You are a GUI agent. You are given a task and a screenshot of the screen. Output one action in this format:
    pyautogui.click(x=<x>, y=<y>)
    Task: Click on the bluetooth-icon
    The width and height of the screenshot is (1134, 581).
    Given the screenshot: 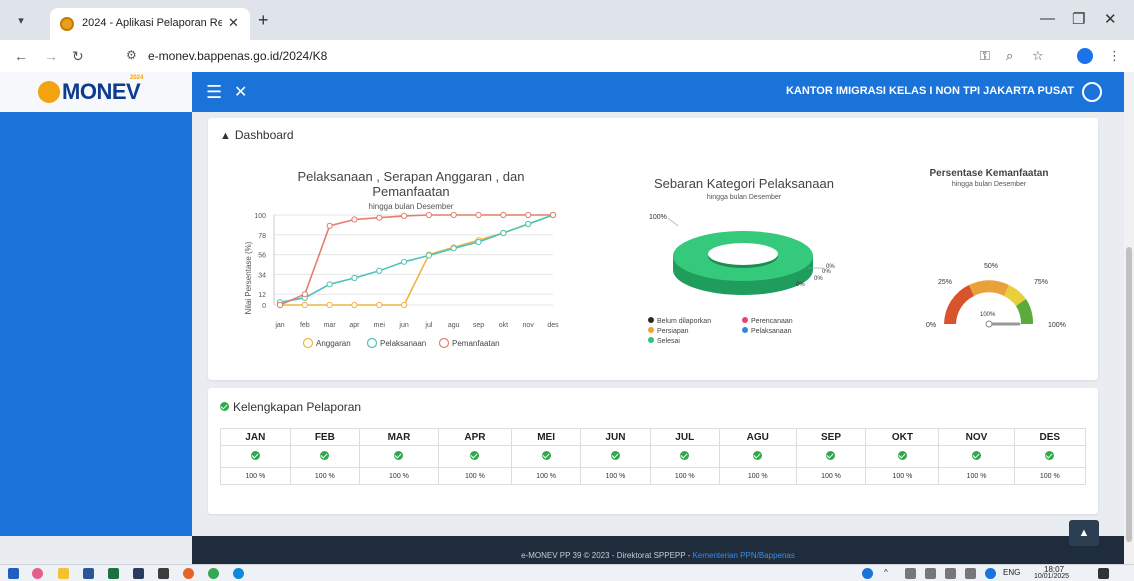 What is the action you would take?
    pyautogui.click(x=990, y=573)
    